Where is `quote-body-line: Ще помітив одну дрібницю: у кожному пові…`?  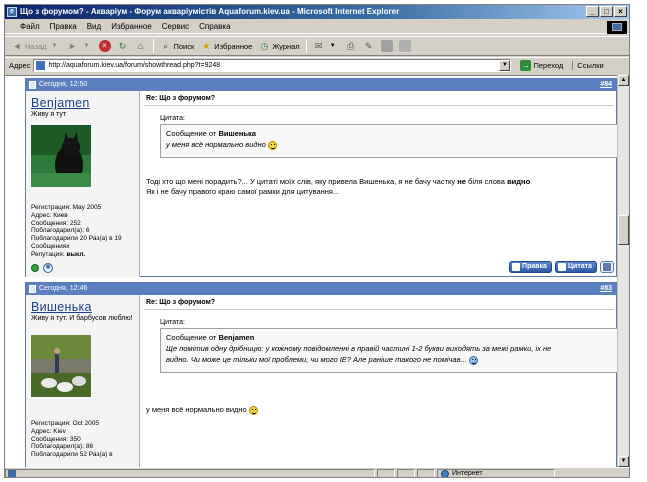
quote-body-line: Ще помітив одну дрібницю: у кожному пові… is located at coordinates (359, 348).